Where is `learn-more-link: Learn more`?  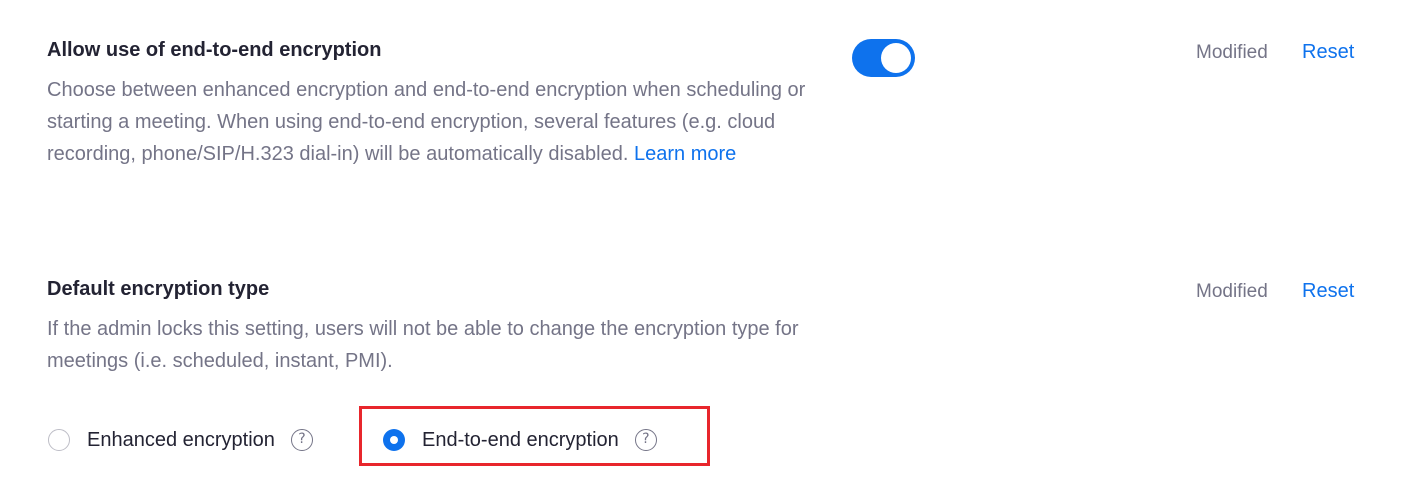
learn-more-link: Learn more is located at coordinates (685, 154).